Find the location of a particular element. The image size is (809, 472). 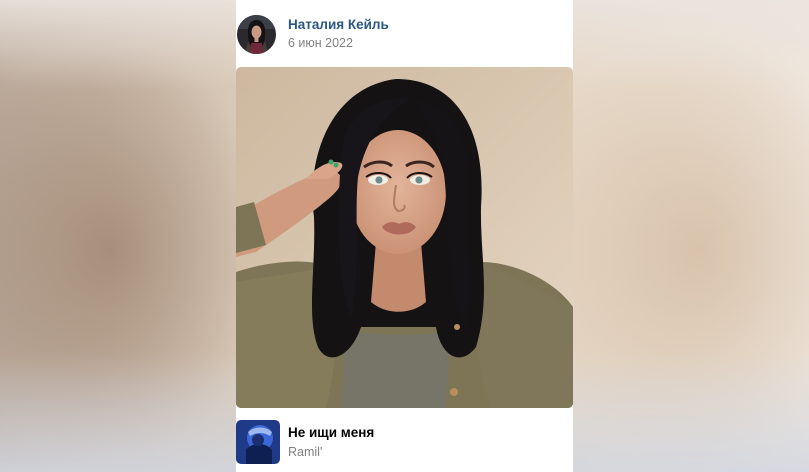

post-date: 6 июн 2022 is located at coordinates (320, 43).